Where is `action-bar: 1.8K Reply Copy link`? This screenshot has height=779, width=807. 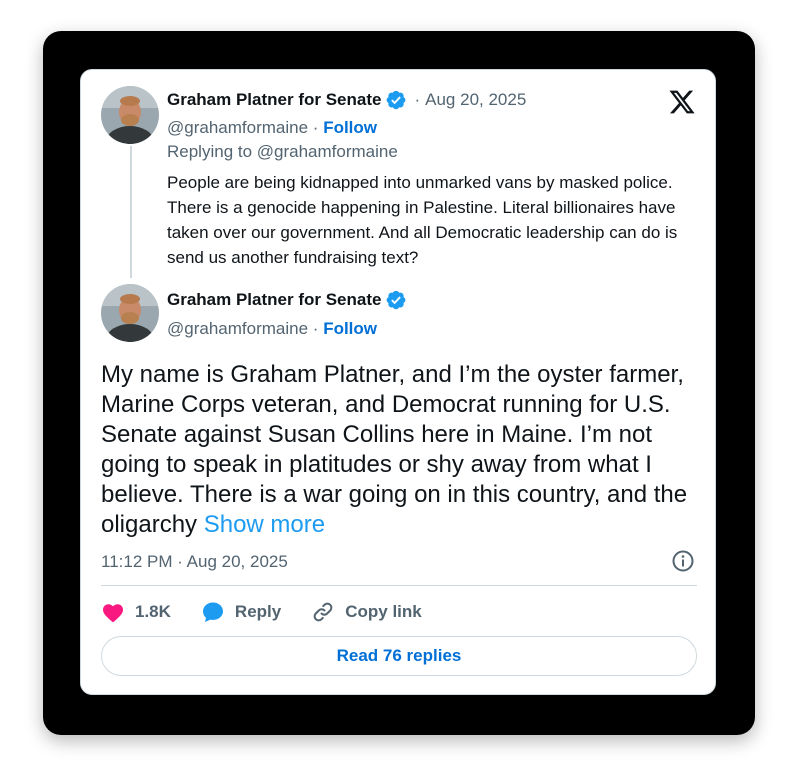 action-bar: 1.8K Reply Copy link is located at coordinates (276, 612).